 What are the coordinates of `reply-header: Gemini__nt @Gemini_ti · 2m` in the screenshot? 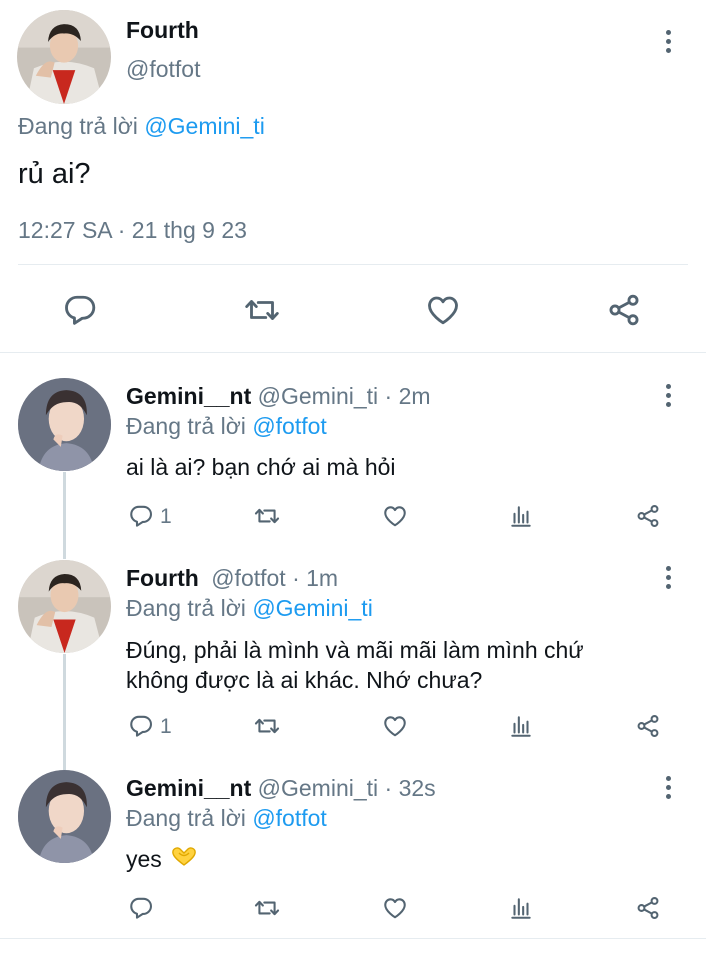 It's located at (278, 396).